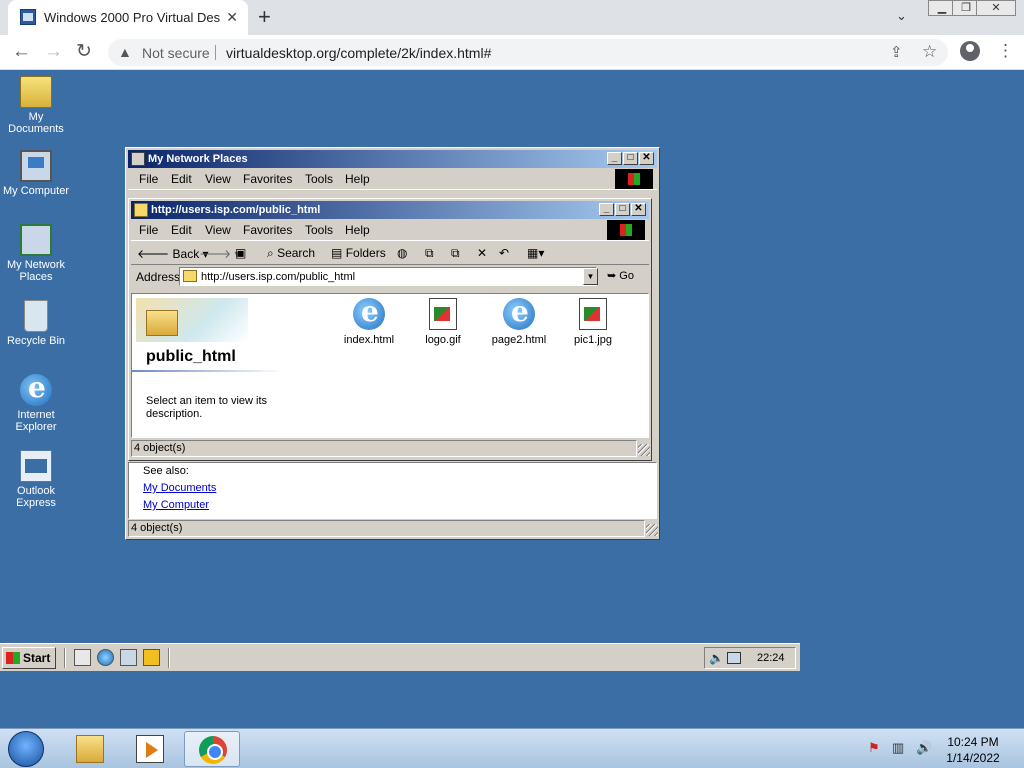 This screenshot has height=768, width=1024. Describe the element at coordinates (590, 276) in the screenshot. I see `address-dropdown-icon: ▼` at that location.